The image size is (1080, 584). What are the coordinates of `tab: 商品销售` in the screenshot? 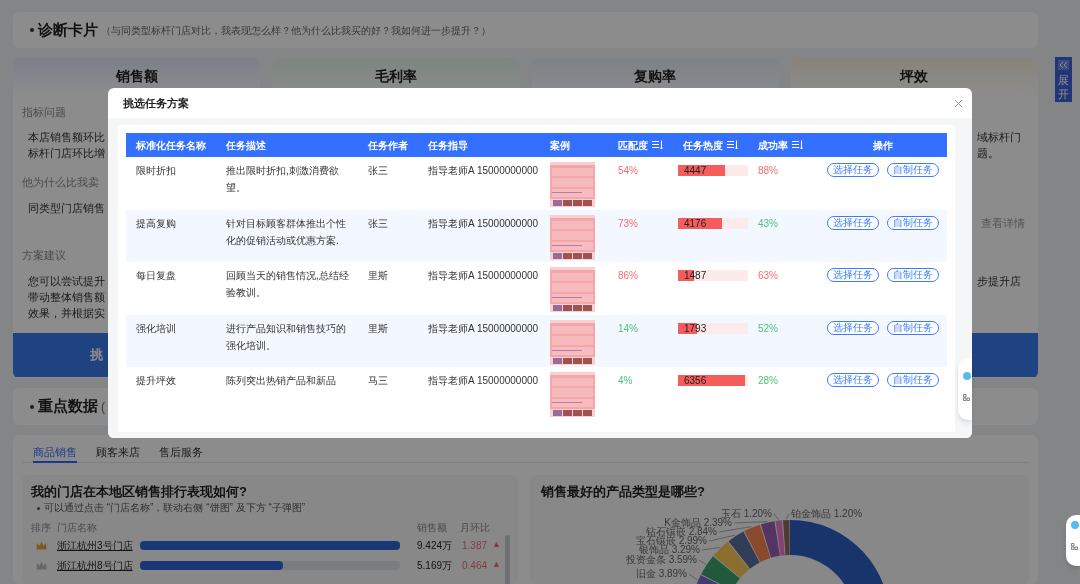 It's located at (55, 453).